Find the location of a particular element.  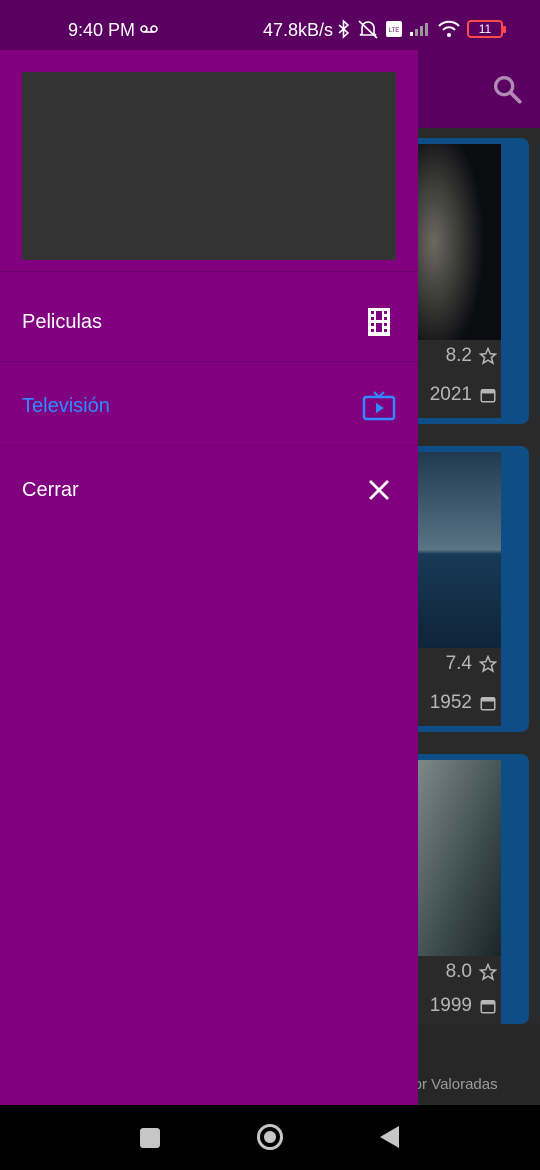

menu-item-peliculas: Peliculas is located at coordinates (209, 322).